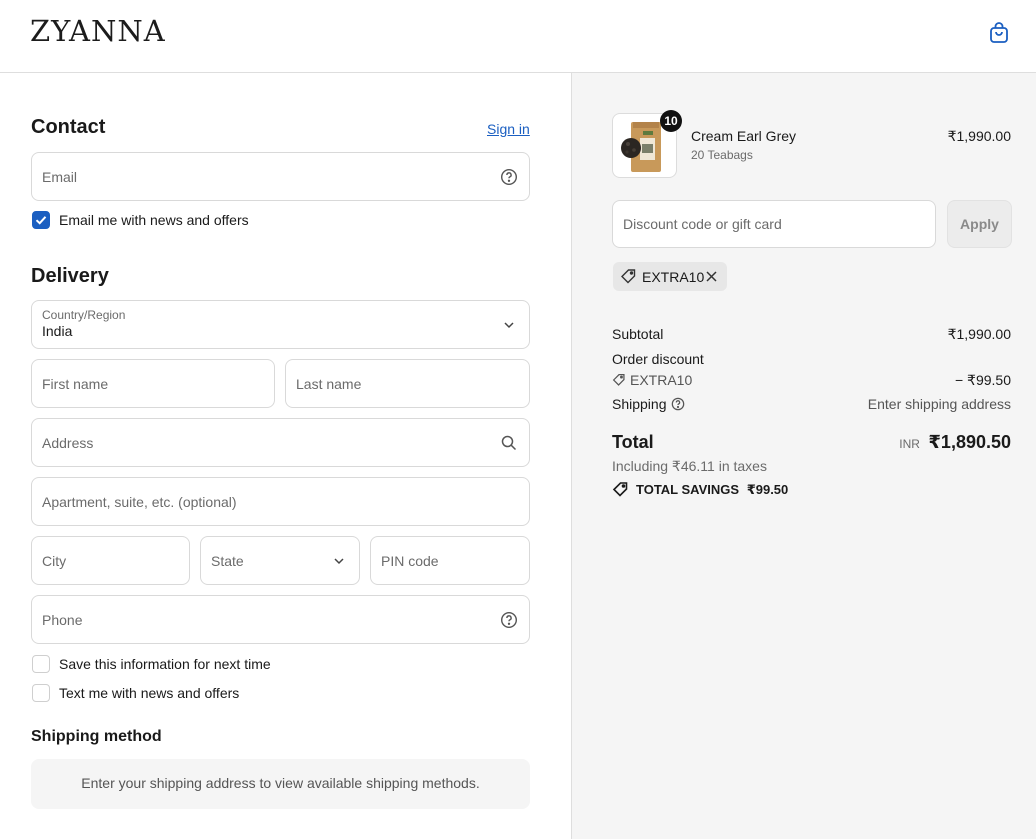 The height and width of the screenshot is (839, 1036). I want to click on text-news-checkbox, so click(41, 693).